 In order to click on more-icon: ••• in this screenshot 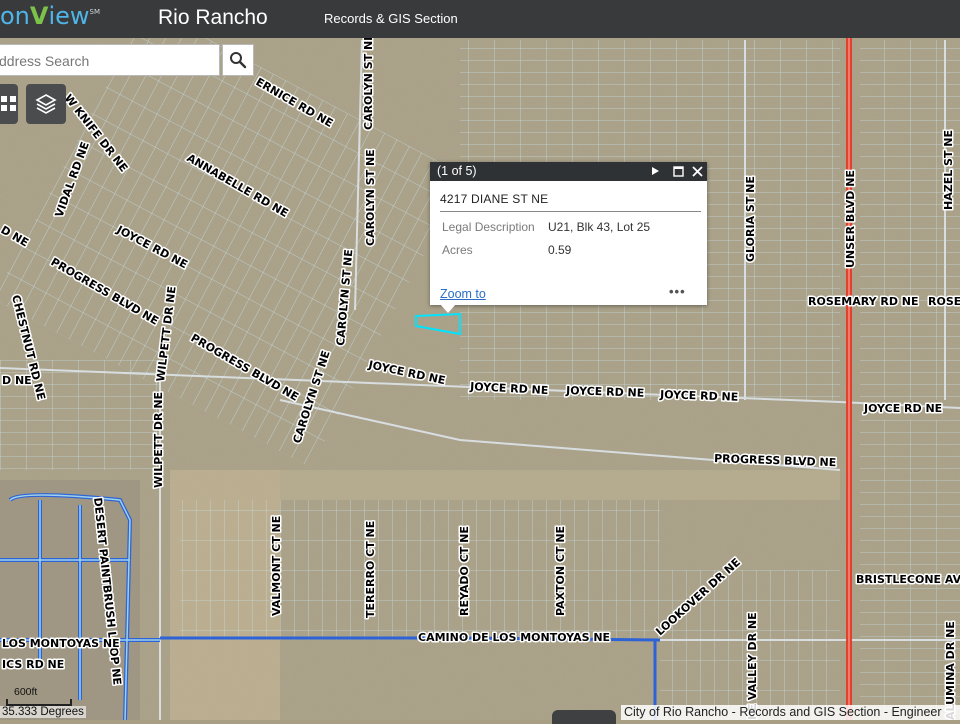, I will do `click(677, 291)`.